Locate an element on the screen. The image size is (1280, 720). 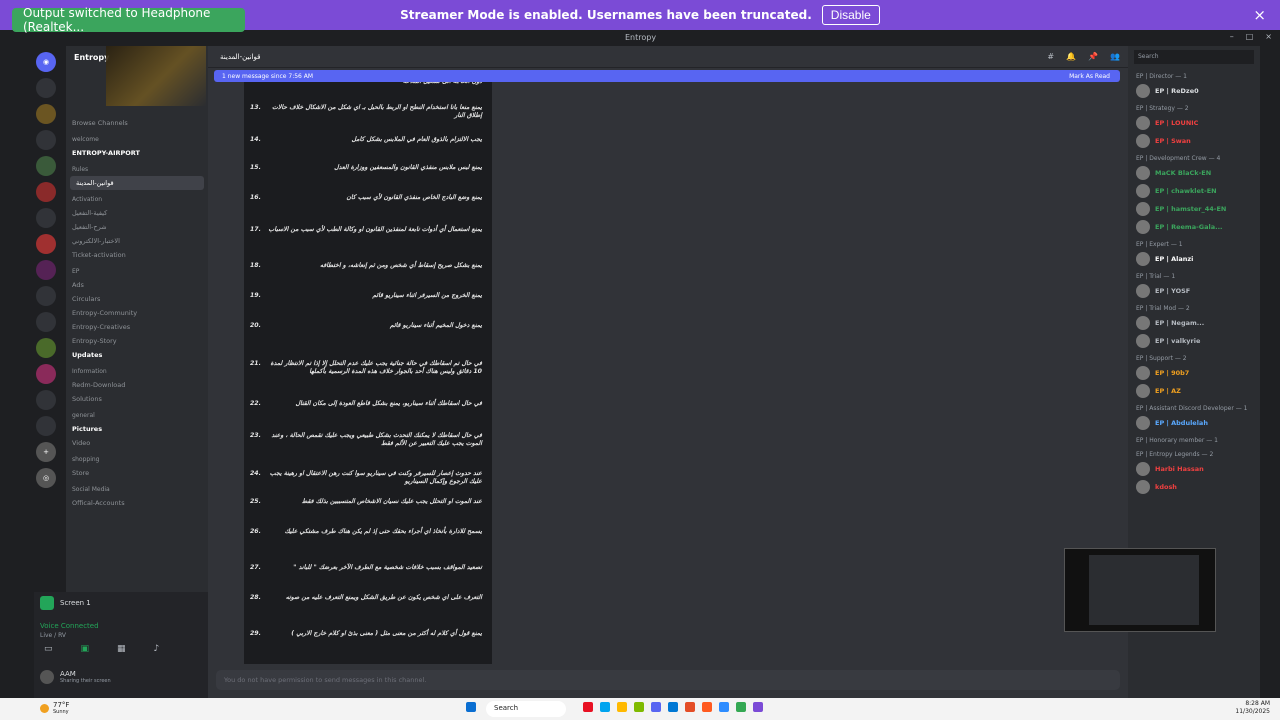
channel-item: شرح-التفعيل is located at coordinates (137, 227).